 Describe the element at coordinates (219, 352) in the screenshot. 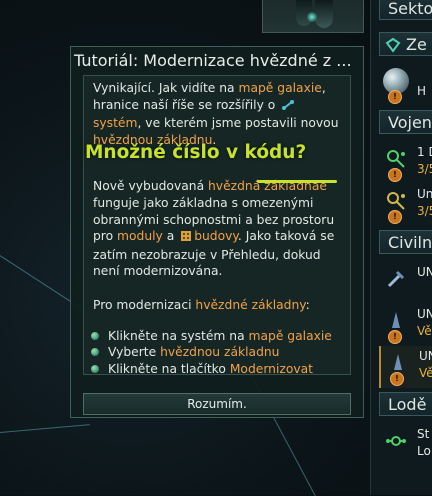

I see `link-starbase: hvězdnou základnu` at that location.